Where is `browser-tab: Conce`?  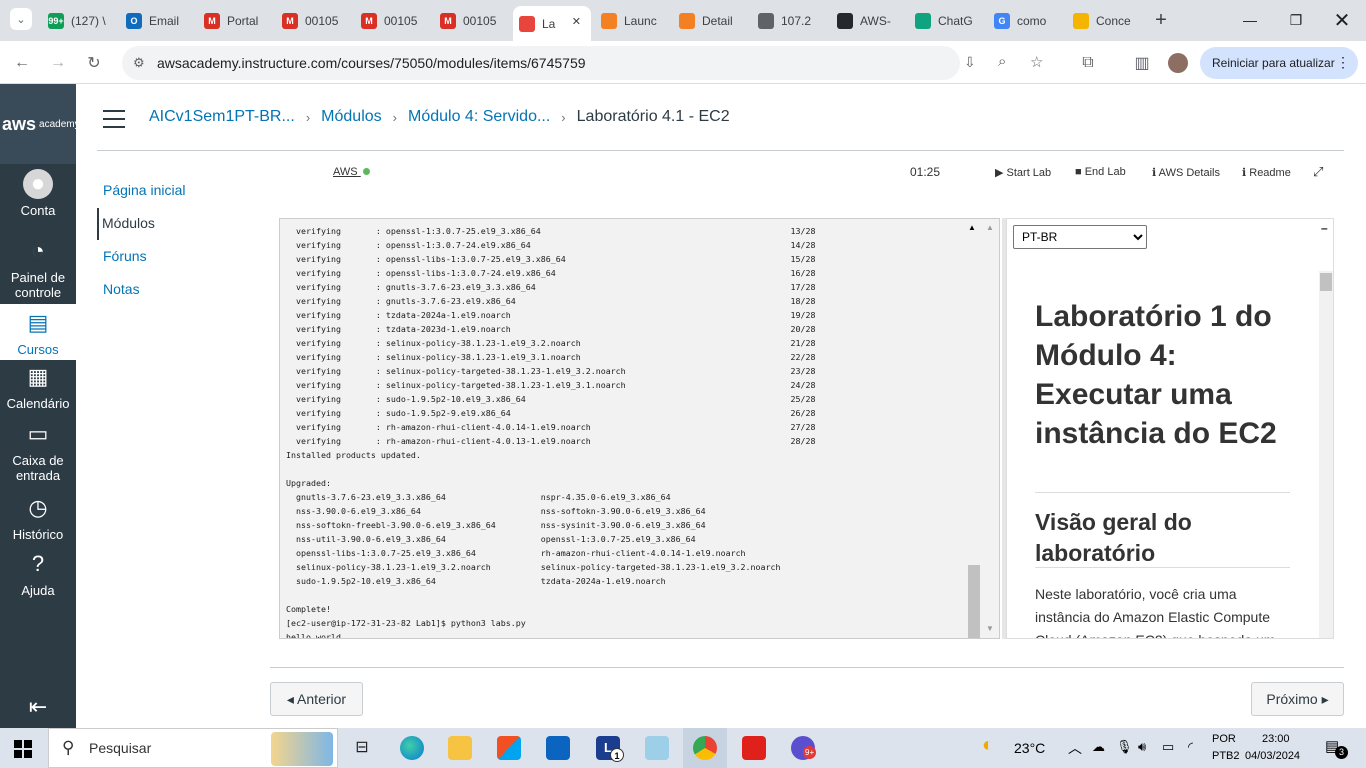
browser-tab: Conce is located at coordinates (1104, 20).